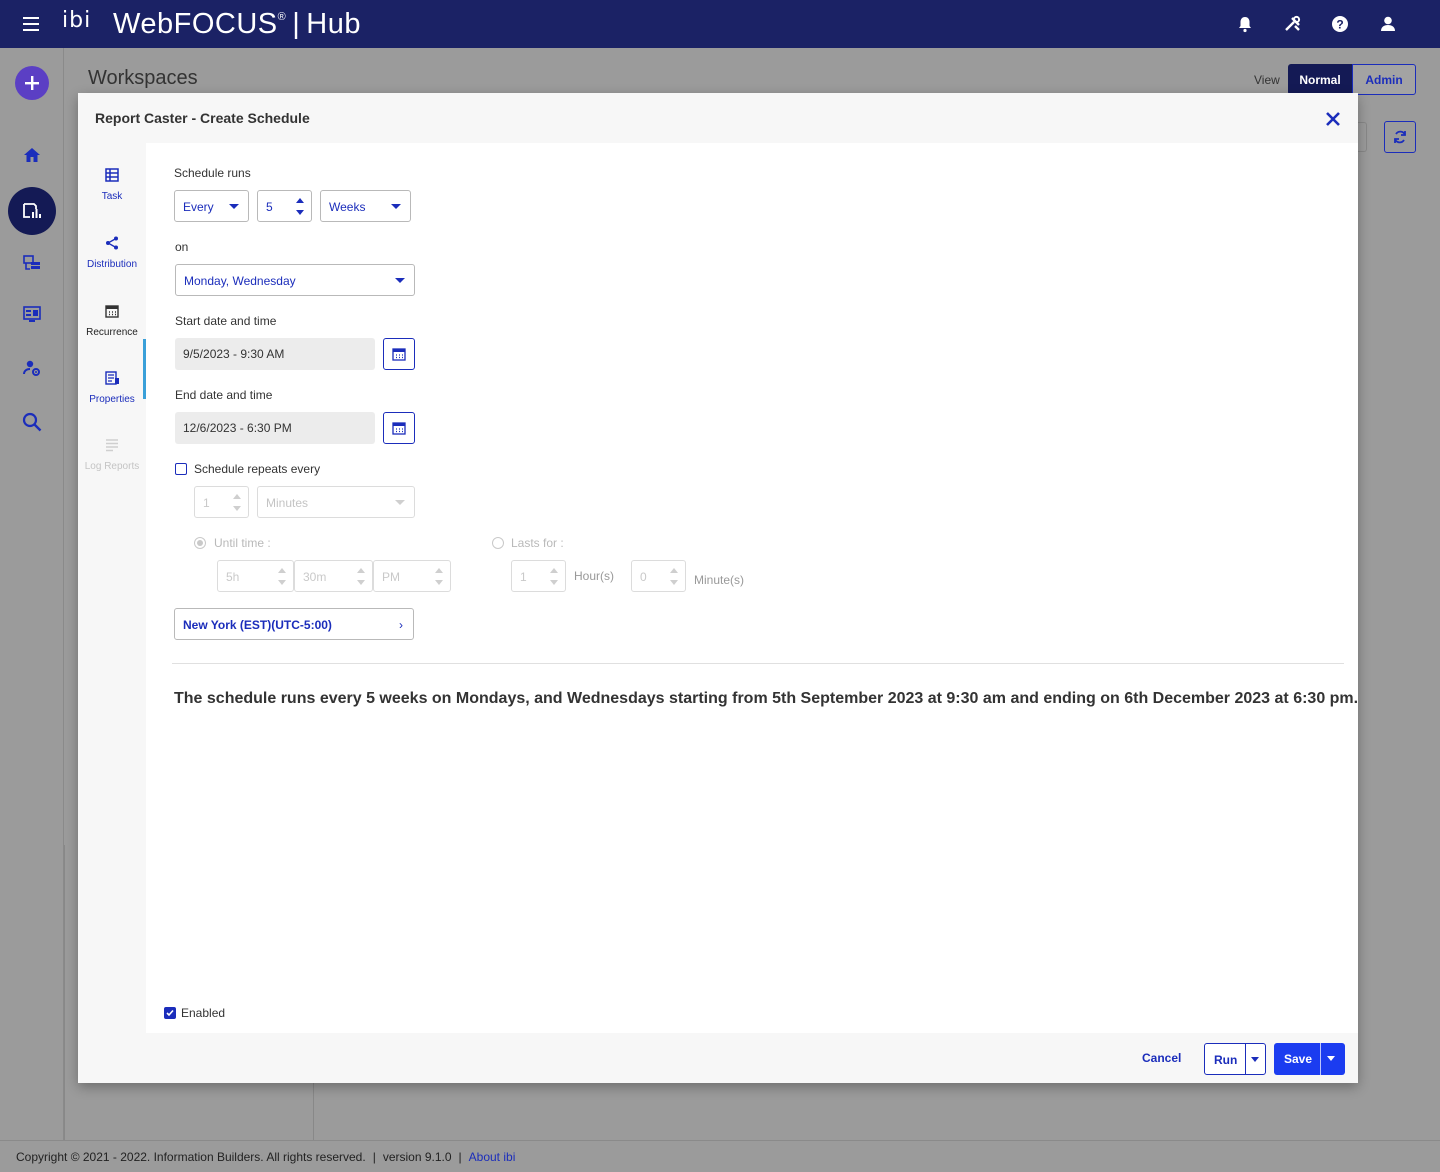 The image size is (1440, 1172). What do you see at coordinates (1267, 80) in the screenshot?
I see `view-label: View` at bounding box center [1267, 80].